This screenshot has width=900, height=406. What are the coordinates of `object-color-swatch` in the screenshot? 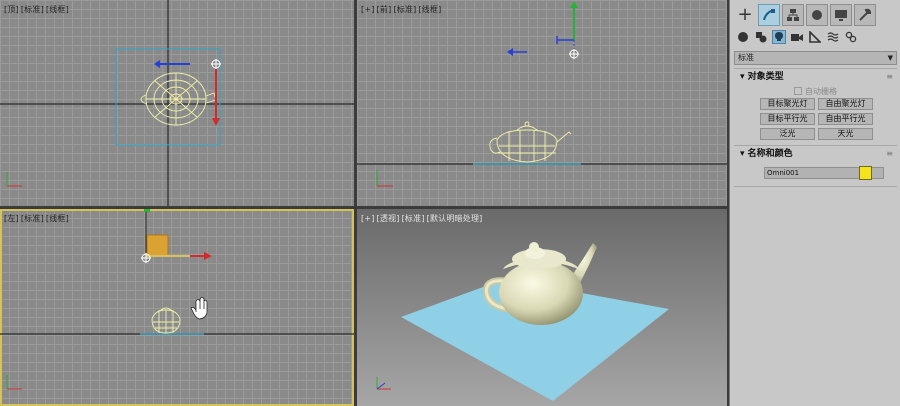 It's located at (865, 173).